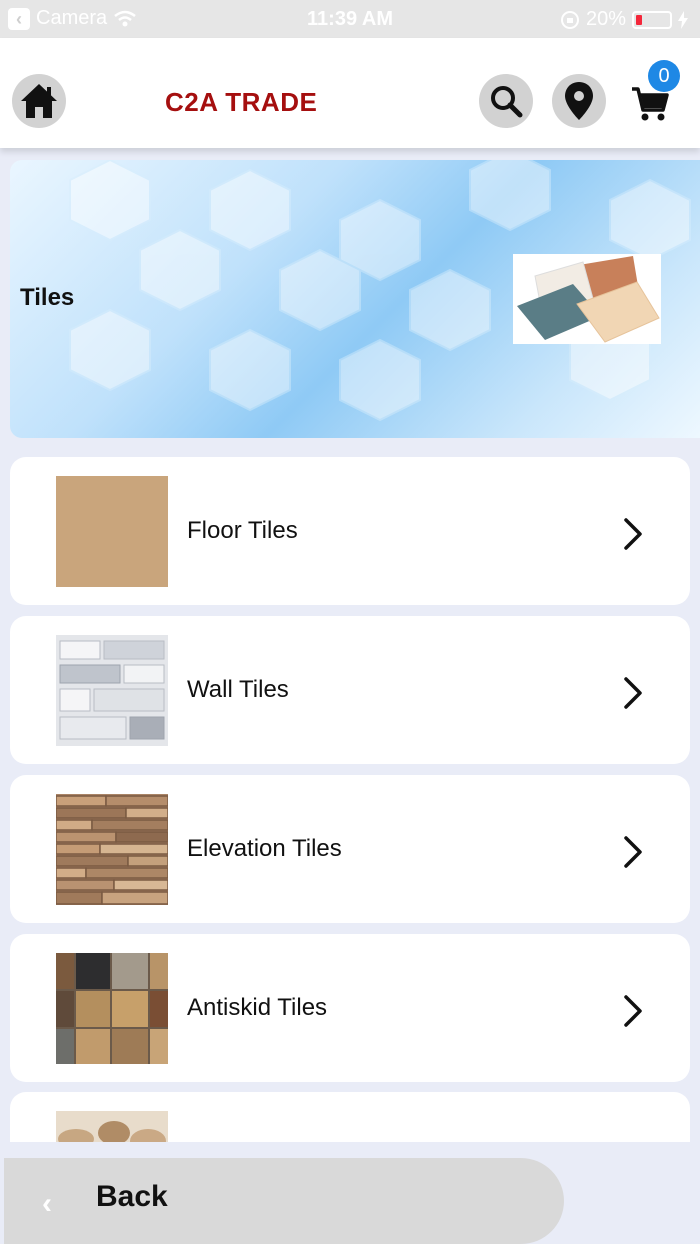 This screenshot has width=700, height=1244. What do you see at coordinates (238, 689) in the screenshot?
I see `category-label: Wall Tiles` at bounding box center [238, 689].